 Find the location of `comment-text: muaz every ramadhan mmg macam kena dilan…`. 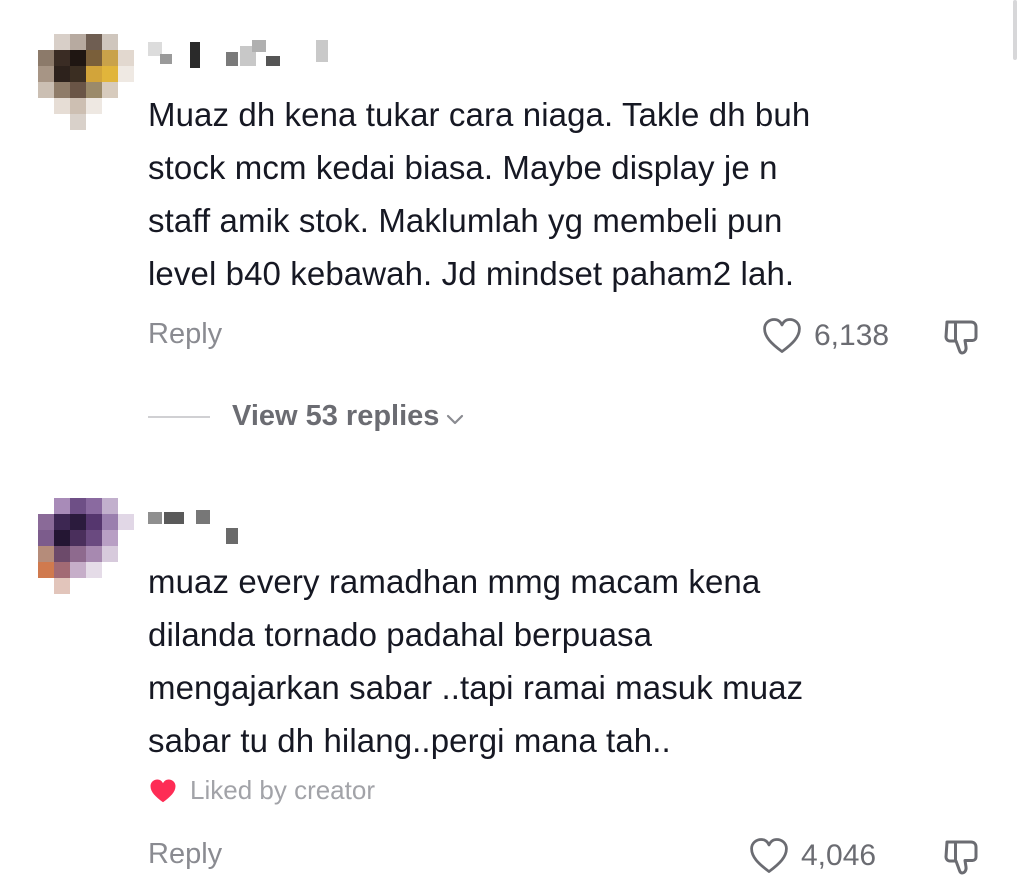

comment-text: muaz every ramadhan mmg macam kena dilan… is located at coordinates (476, 661).